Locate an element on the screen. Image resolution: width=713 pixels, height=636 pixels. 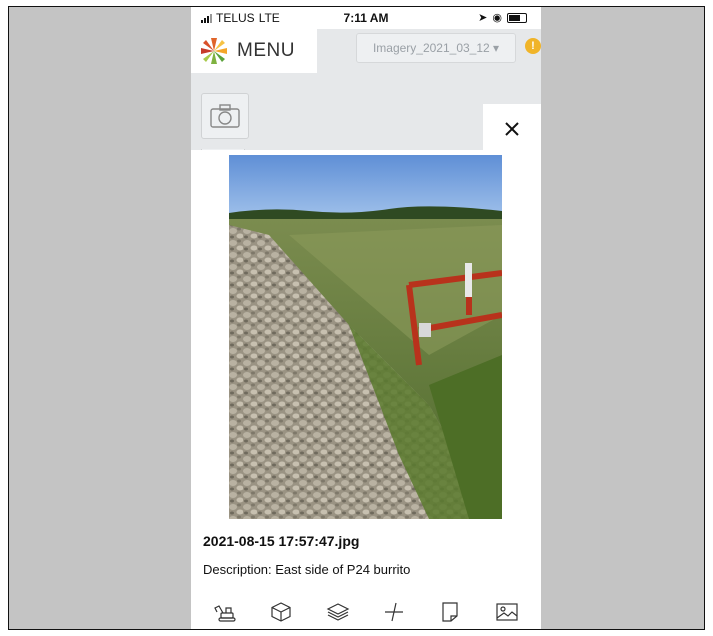
note-icon is located at coordinates (450, 611).